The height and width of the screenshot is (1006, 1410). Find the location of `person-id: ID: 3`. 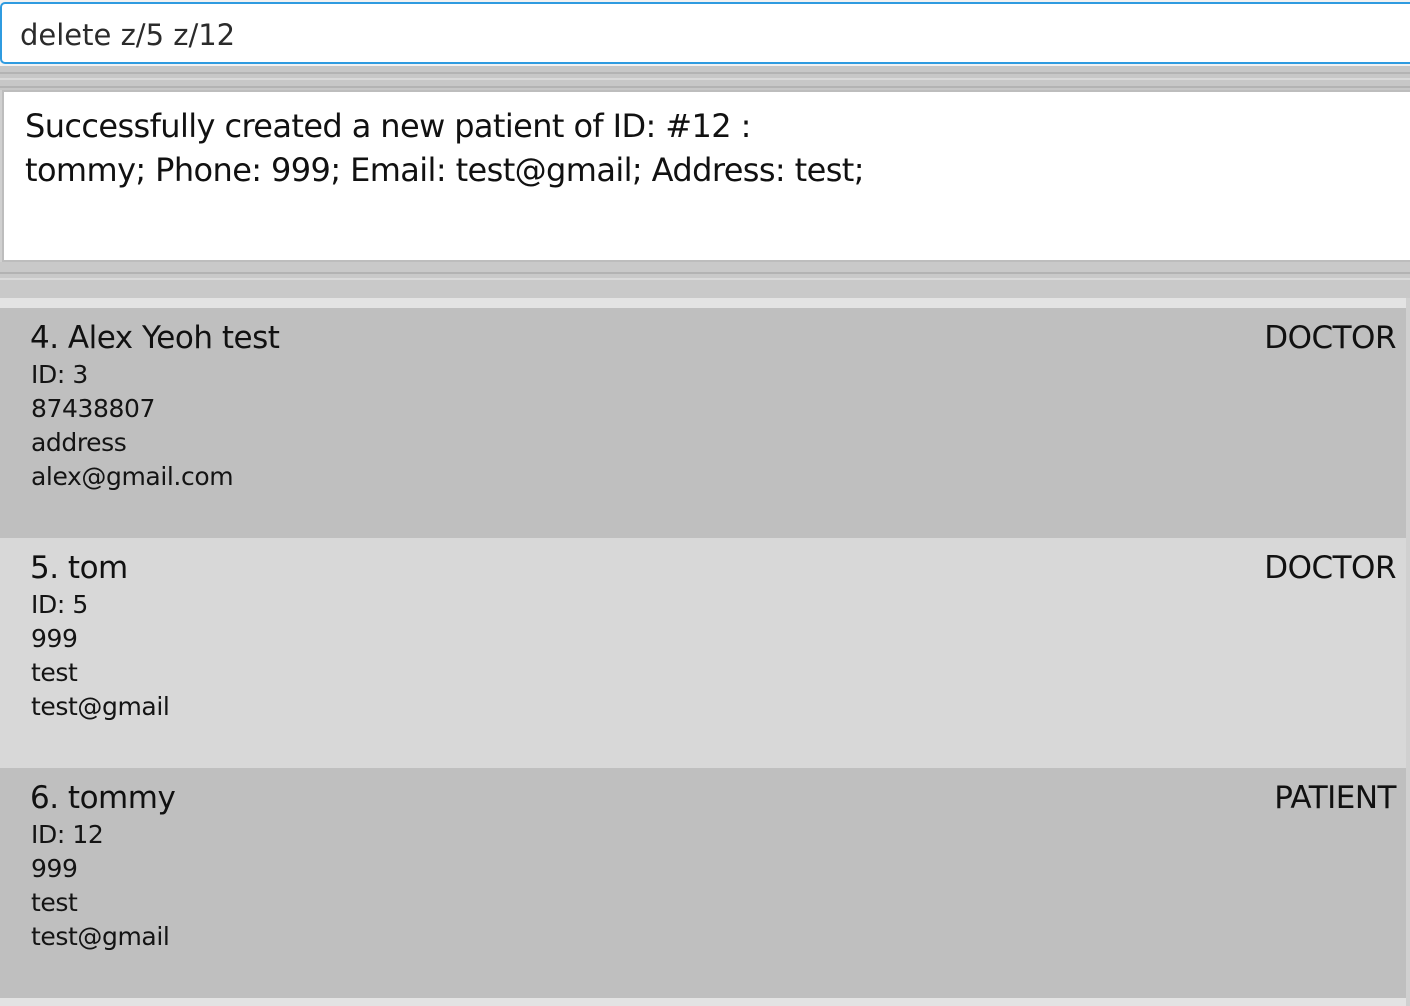

person-id: ID: 3 is located at coordinates (59, 374).